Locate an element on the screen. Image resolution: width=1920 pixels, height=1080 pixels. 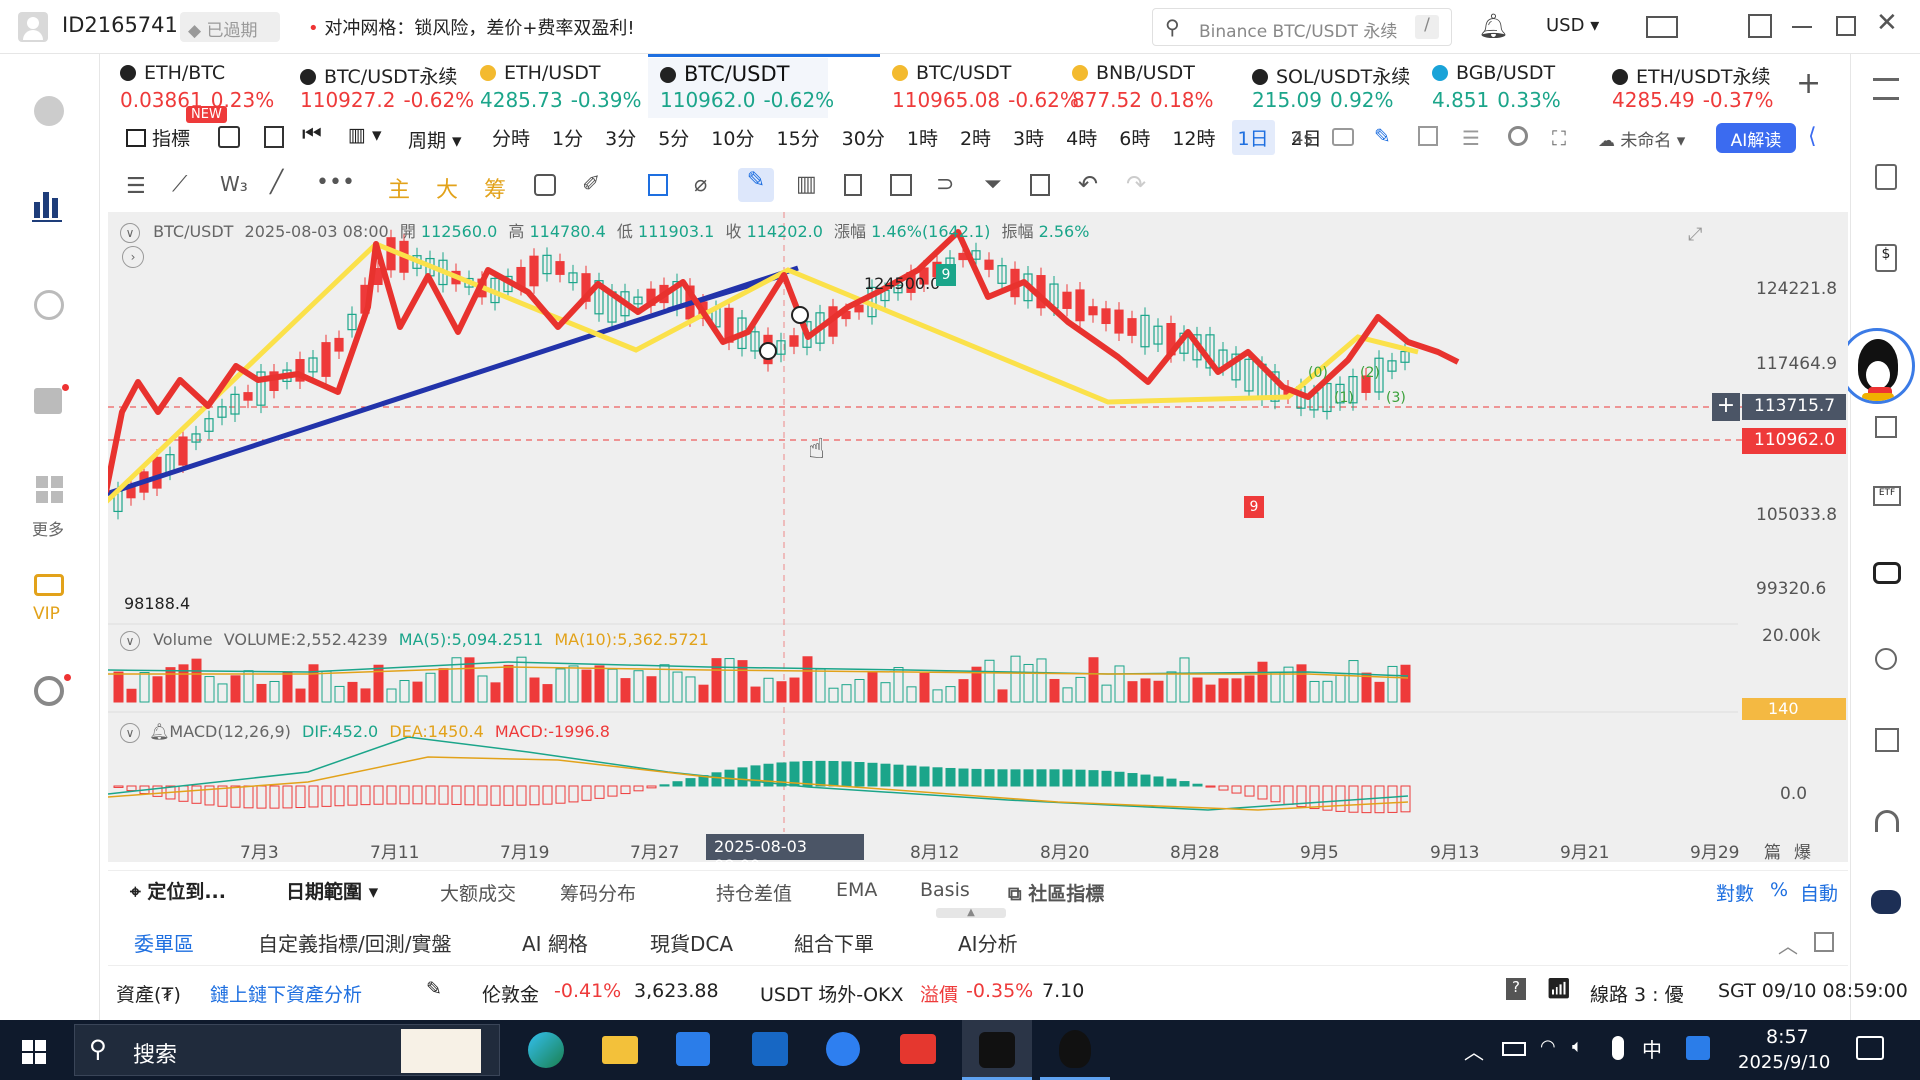
assistant-avatar is located at coordinates (1877, 366).